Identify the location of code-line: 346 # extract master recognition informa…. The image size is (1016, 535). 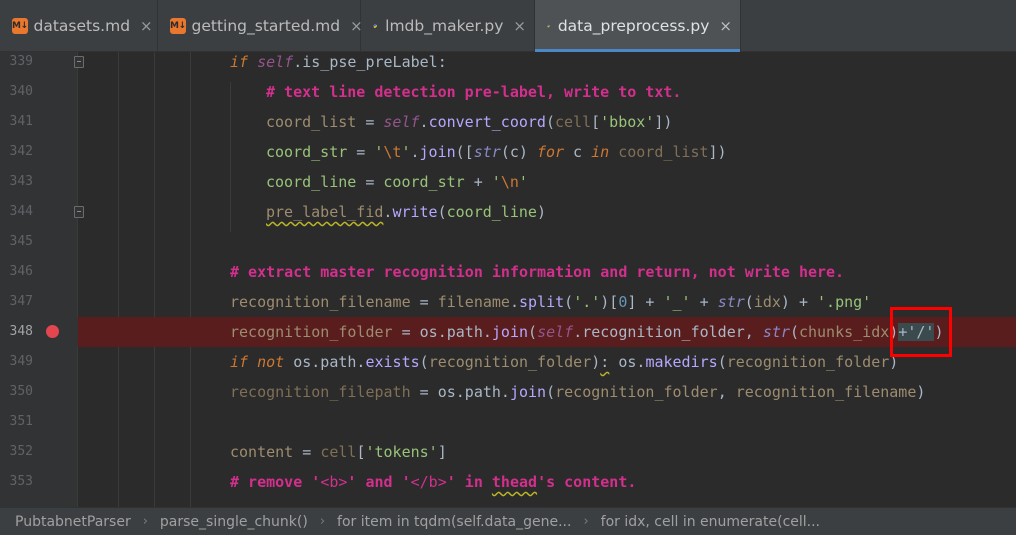
(508, 272).